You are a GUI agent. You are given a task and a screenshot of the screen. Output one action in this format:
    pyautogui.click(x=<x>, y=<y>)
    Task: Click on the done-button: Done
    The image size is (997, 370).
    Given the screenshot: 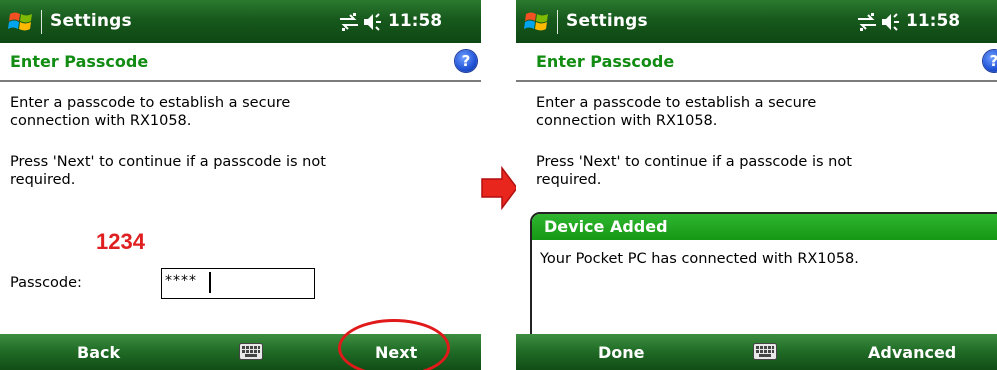 What is the action you would take?
    pyautogui.click(x=621, y=352)
    